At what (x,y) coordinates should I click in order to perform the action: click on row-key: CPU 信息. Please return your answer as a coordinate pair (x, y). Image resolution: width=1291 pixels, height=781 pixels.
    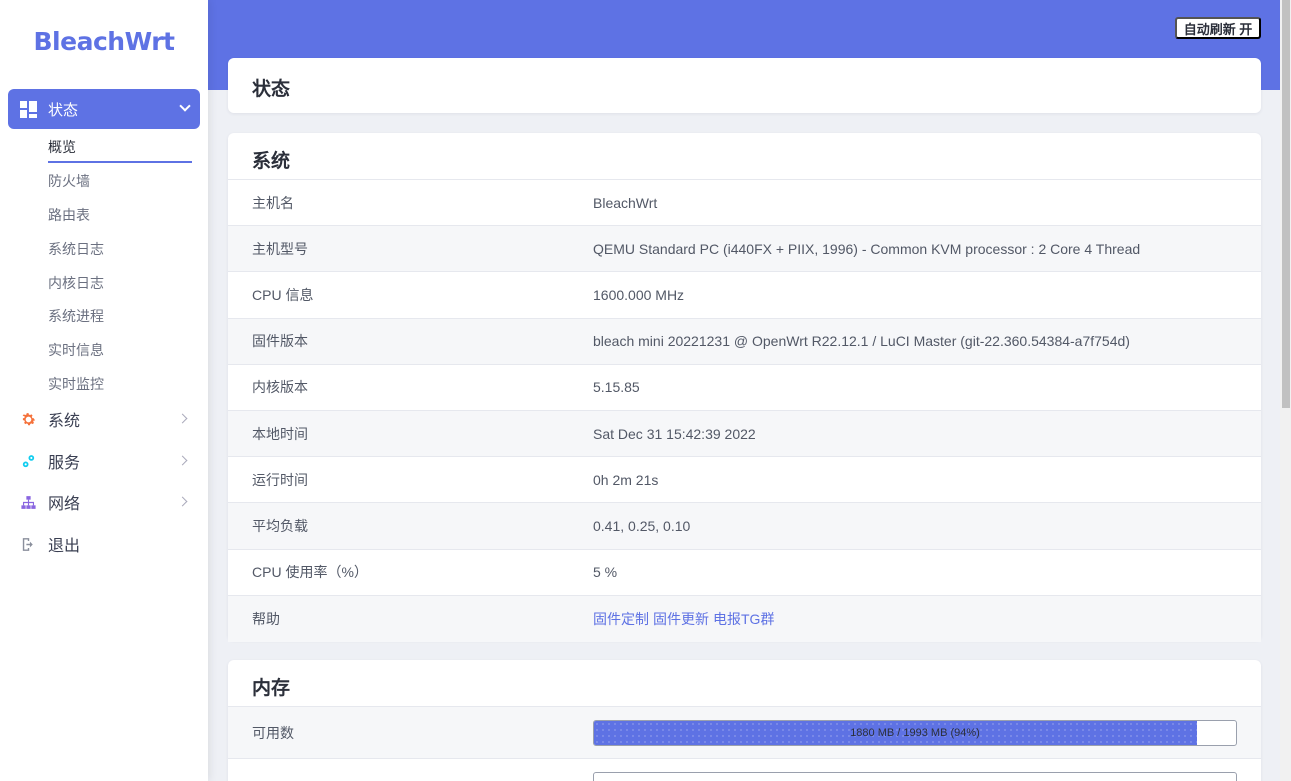
    Looking at the image, I should click on (283, 294).